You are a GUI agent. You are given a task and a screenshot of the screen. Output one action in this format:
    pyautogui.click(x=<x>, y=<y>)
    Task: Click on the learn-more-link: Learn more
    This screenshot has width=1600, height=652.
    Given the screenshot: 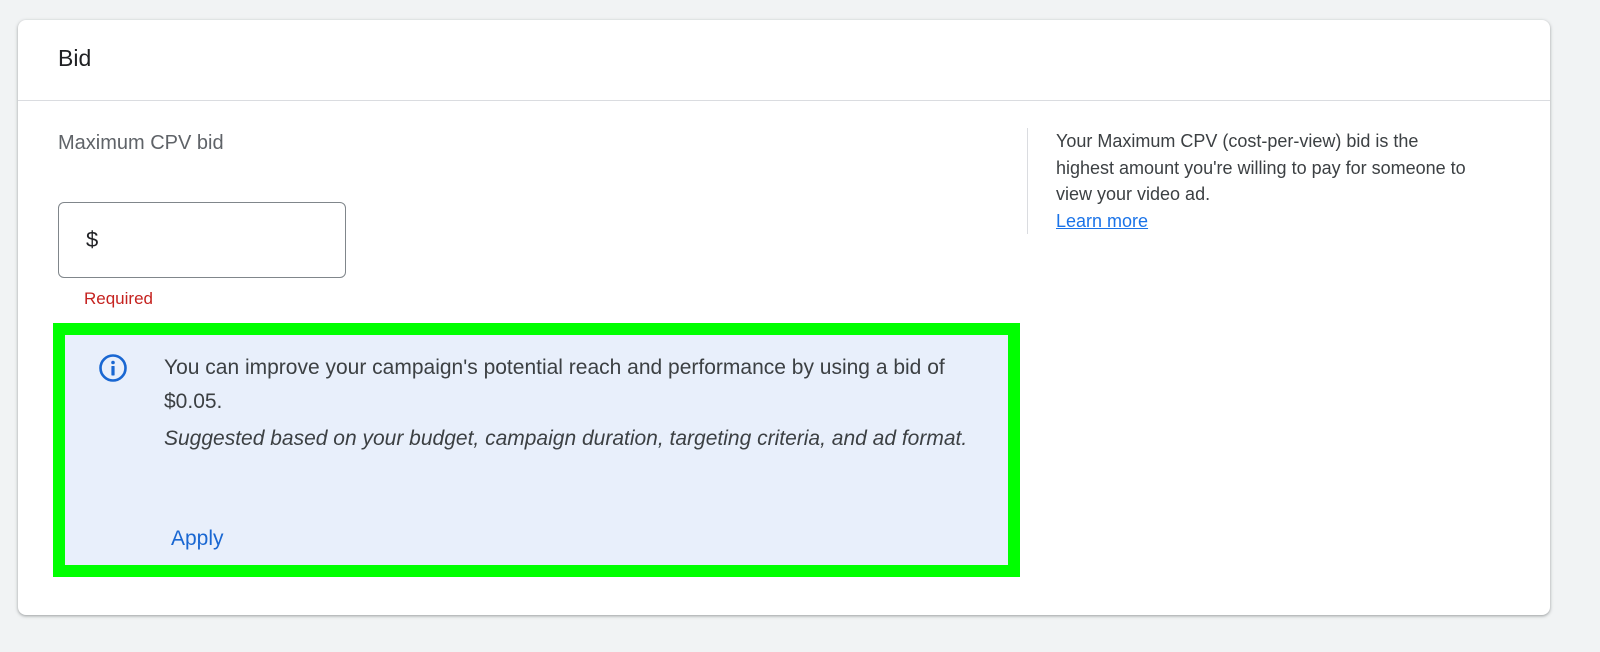 What is the action you would take?
    pyautogui.click(x=1102, y=221)
    